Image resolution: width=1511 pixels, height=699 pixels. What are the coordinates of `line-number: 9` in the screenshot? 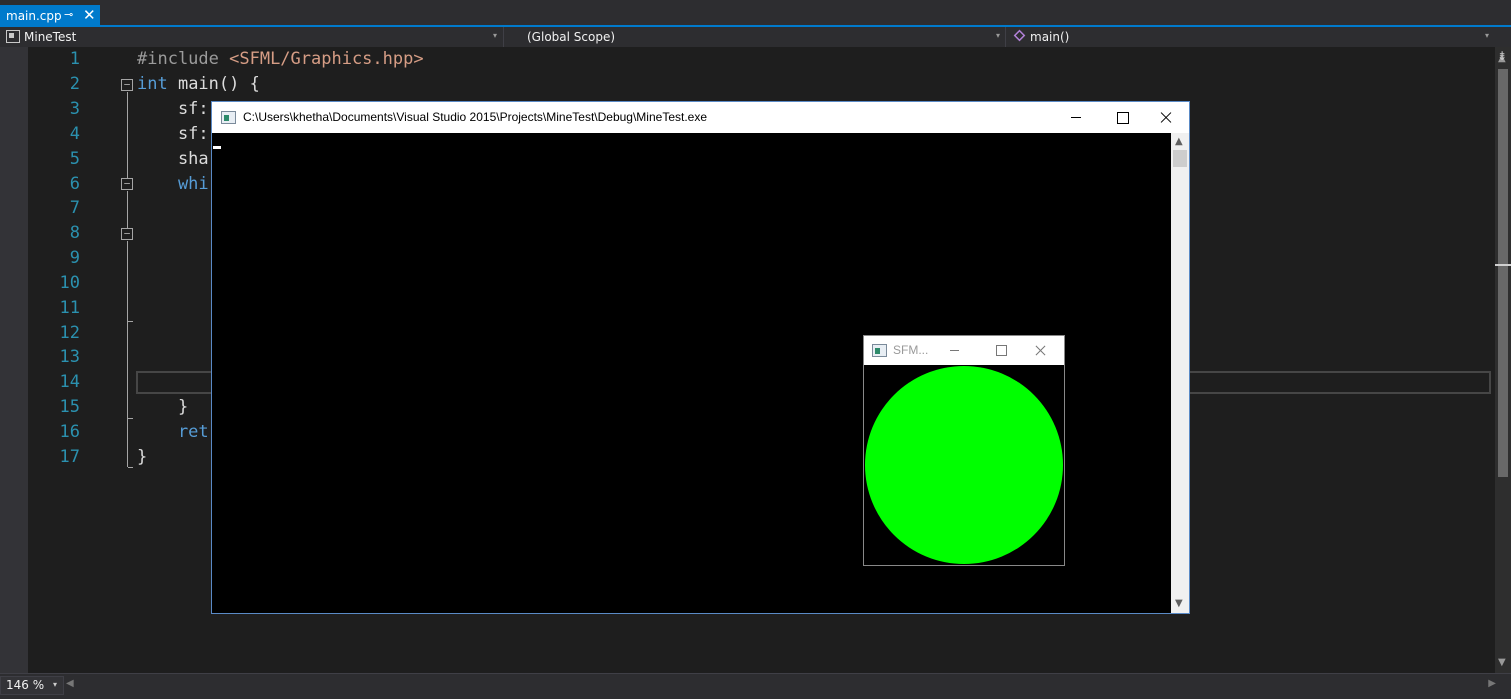 It's located at (74, 258).